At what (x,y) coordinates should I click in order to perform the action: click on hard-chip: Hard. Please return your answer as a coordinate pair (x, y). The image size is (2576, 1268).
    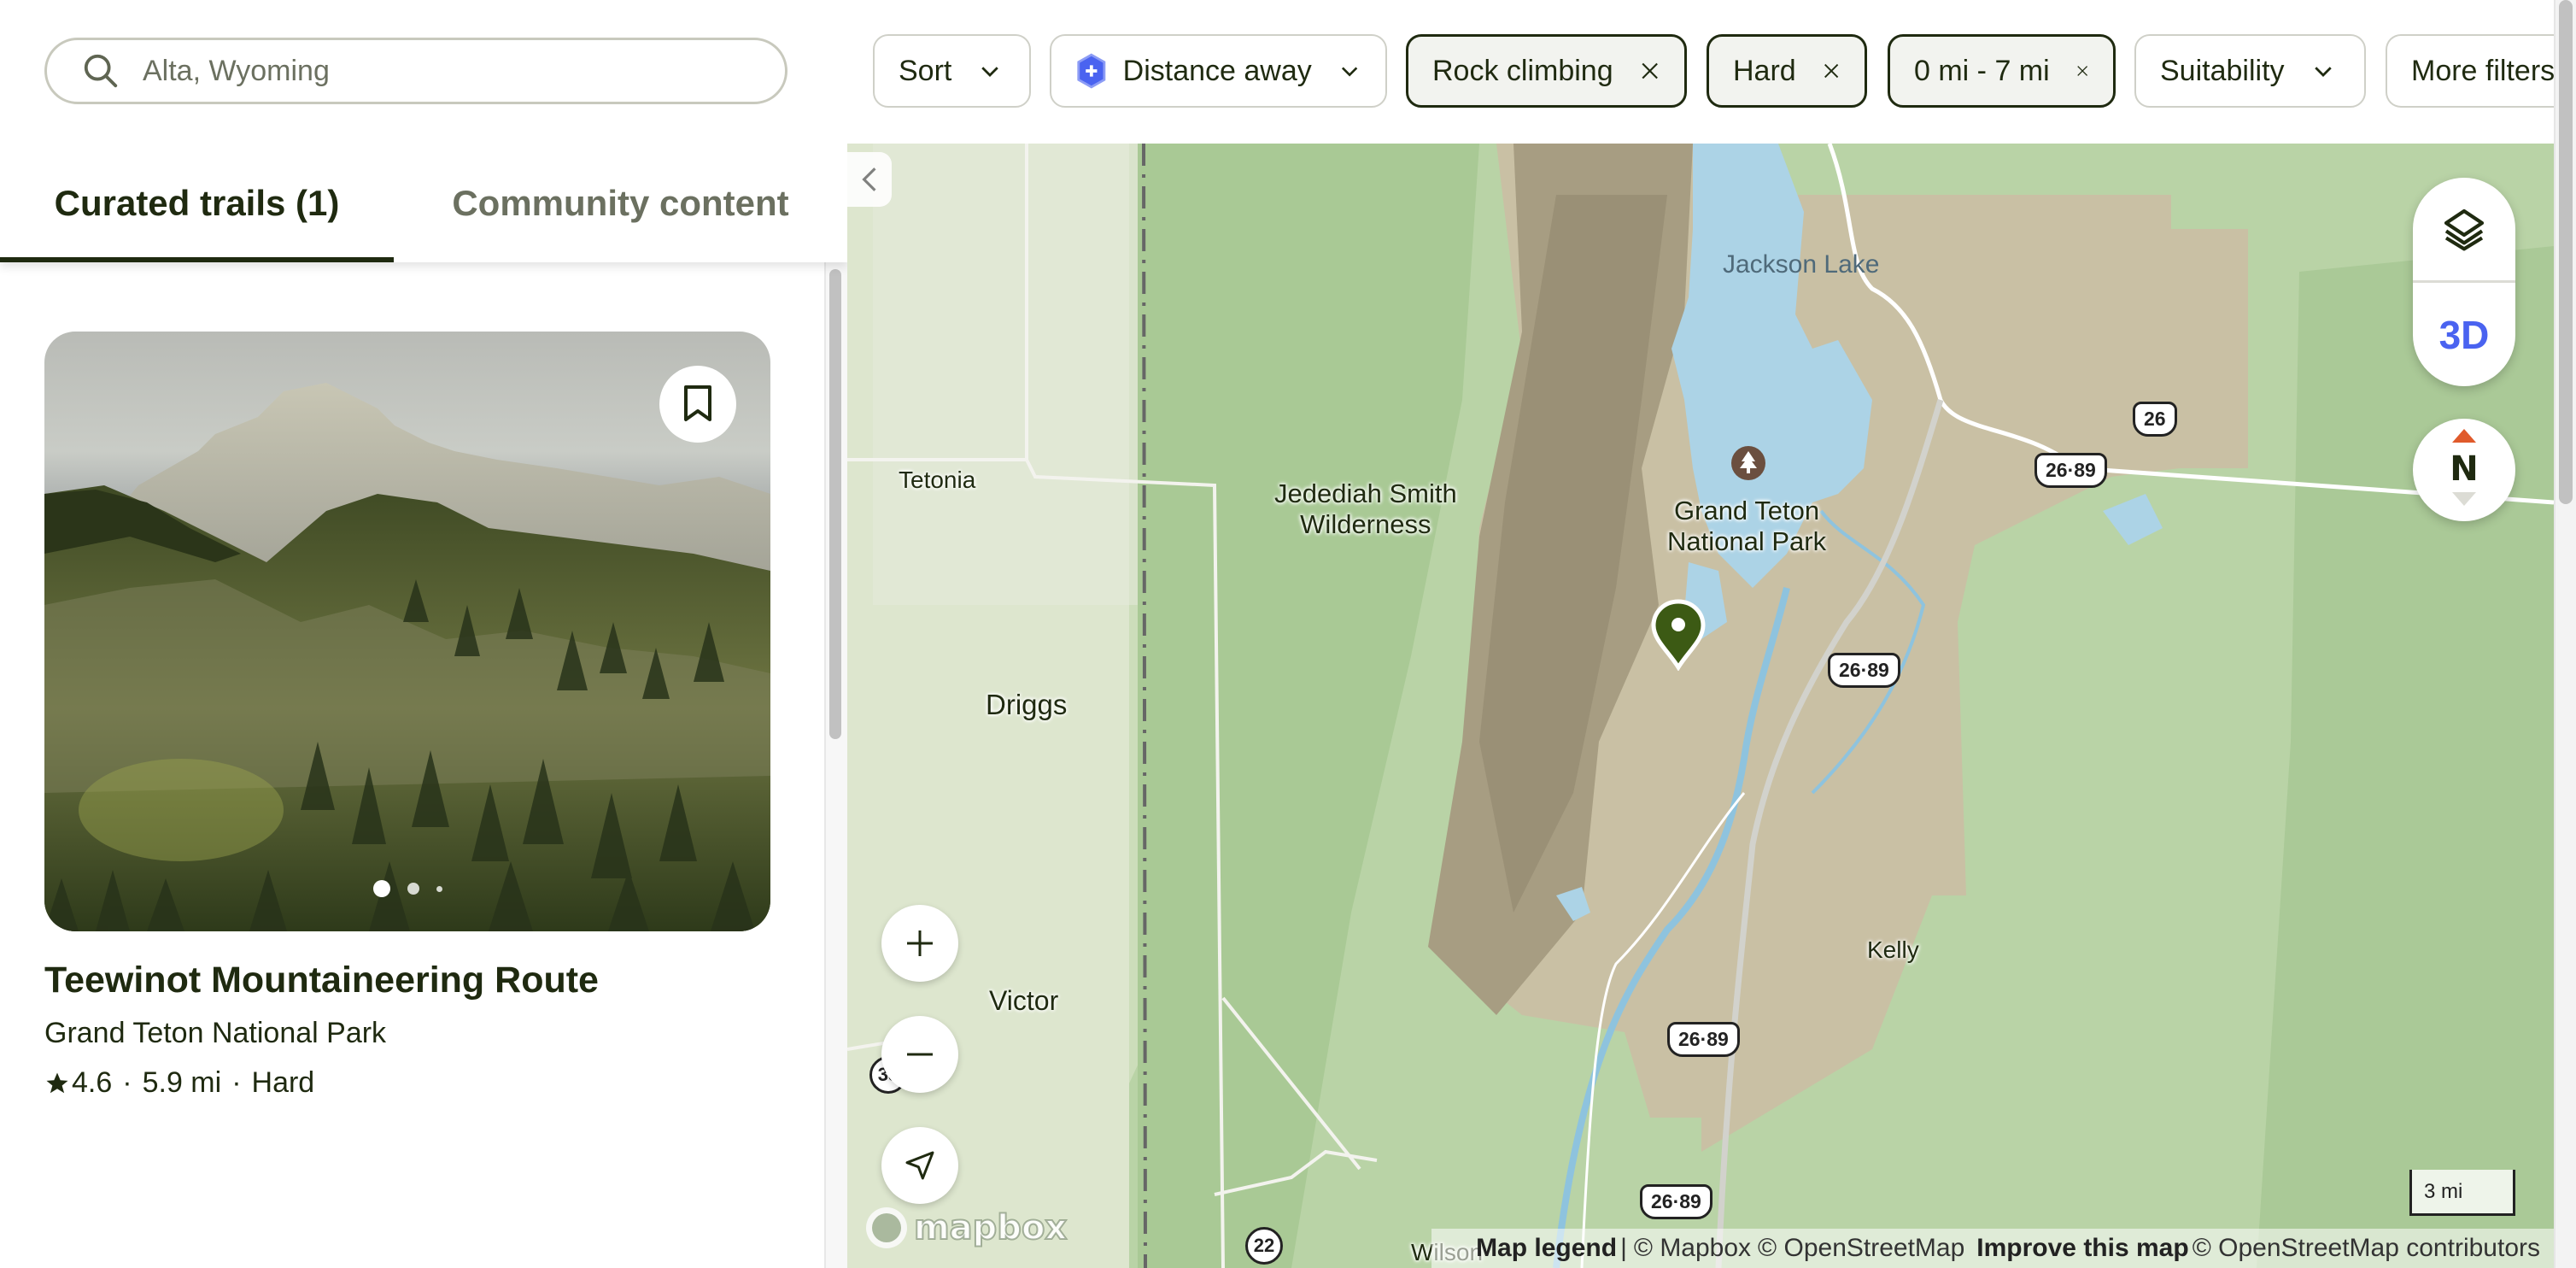
    Looking at the image, I should click on (1787, 71).